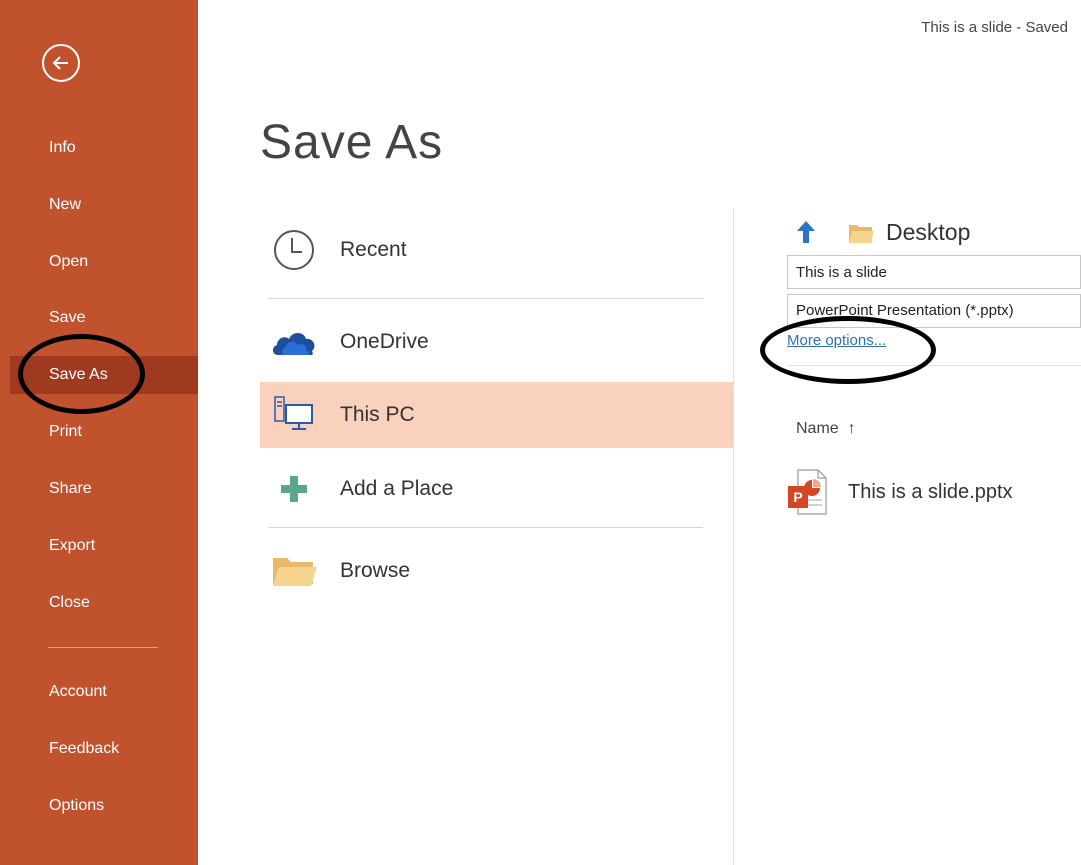  What do you see at coordinates (496, 489) in the screenshot?
I see `place-add-a-place: Add a Place` at bounding box center [496, 489].